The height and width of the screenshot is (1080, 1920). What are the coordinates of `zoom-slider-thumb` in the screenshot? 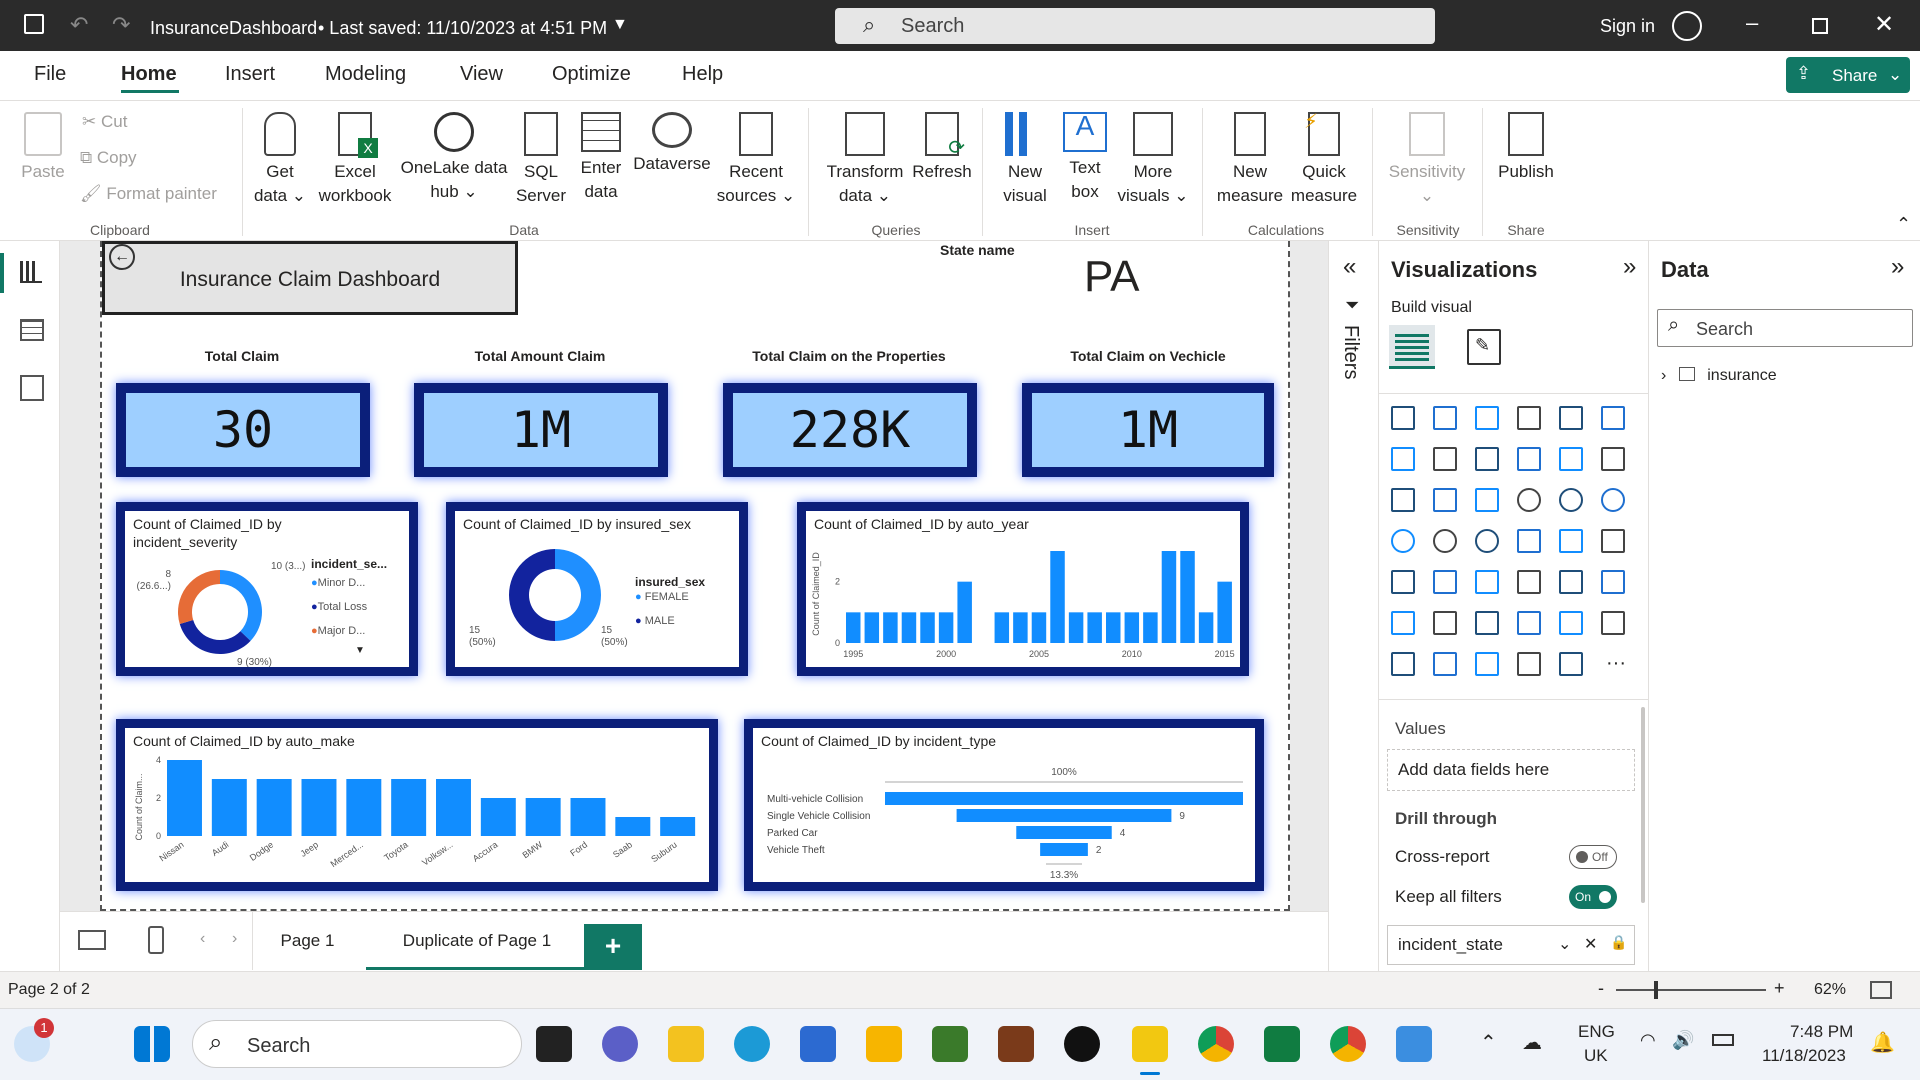 It's located at (1656, 990).